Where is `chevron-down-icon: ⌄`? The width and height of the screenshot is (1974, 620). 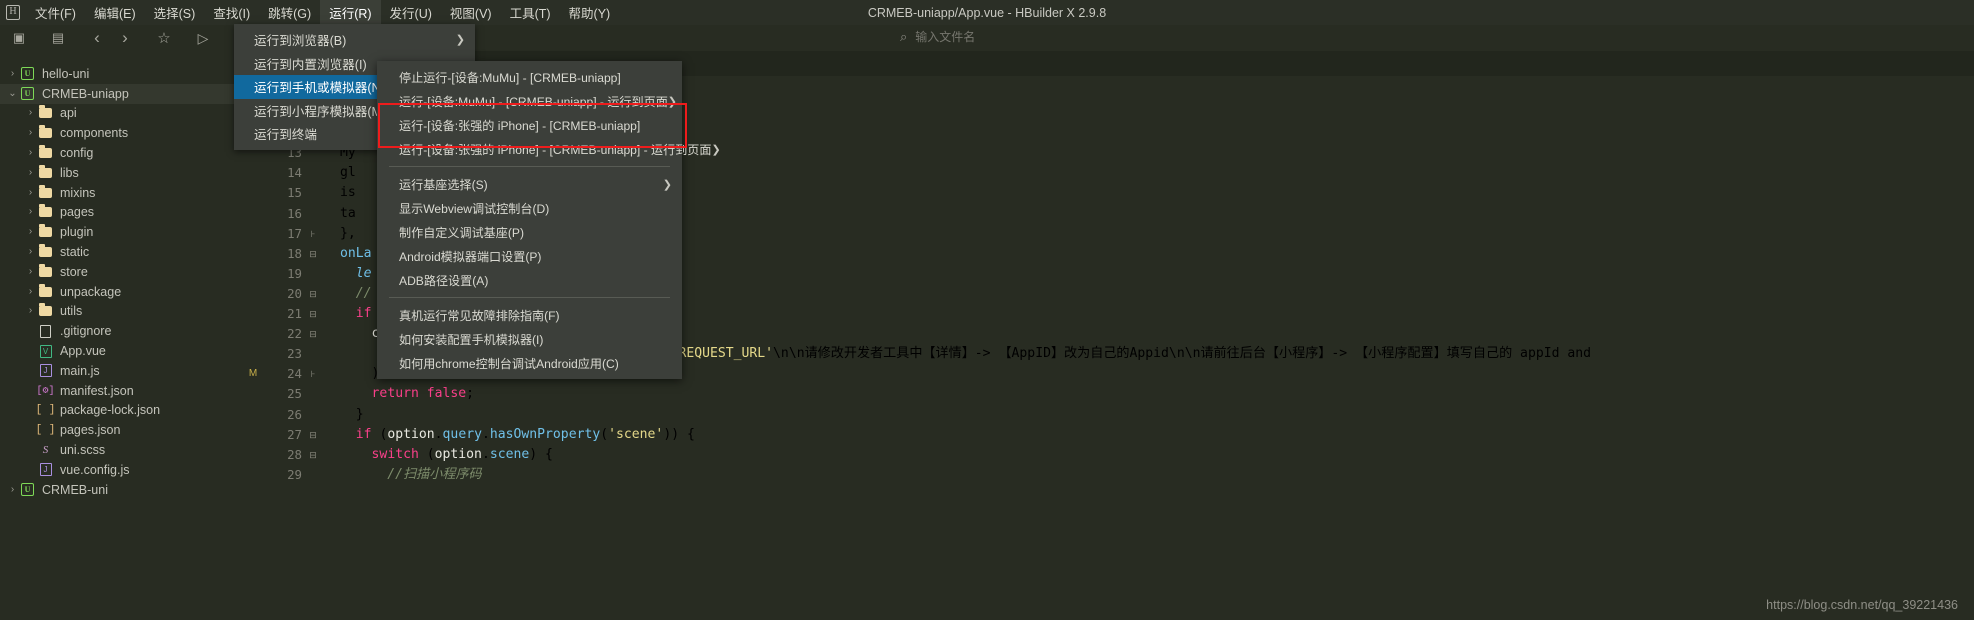
chevron-down-icon: ⌄ is located at coordinates (12, 93).